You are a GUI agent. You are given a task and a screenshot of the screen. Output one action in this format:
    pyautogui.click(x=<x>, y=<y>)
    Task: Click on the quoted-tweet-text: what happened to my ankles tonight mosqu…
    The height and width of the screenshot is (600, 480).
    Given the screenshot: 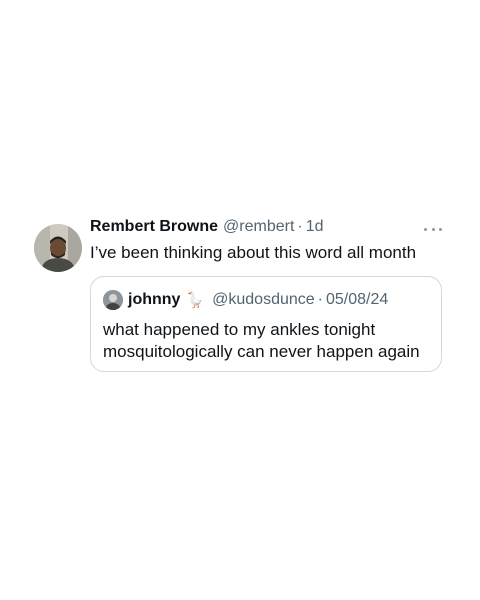 What is the action you would take?
    pyautogui.click(x=266, y=341)
    